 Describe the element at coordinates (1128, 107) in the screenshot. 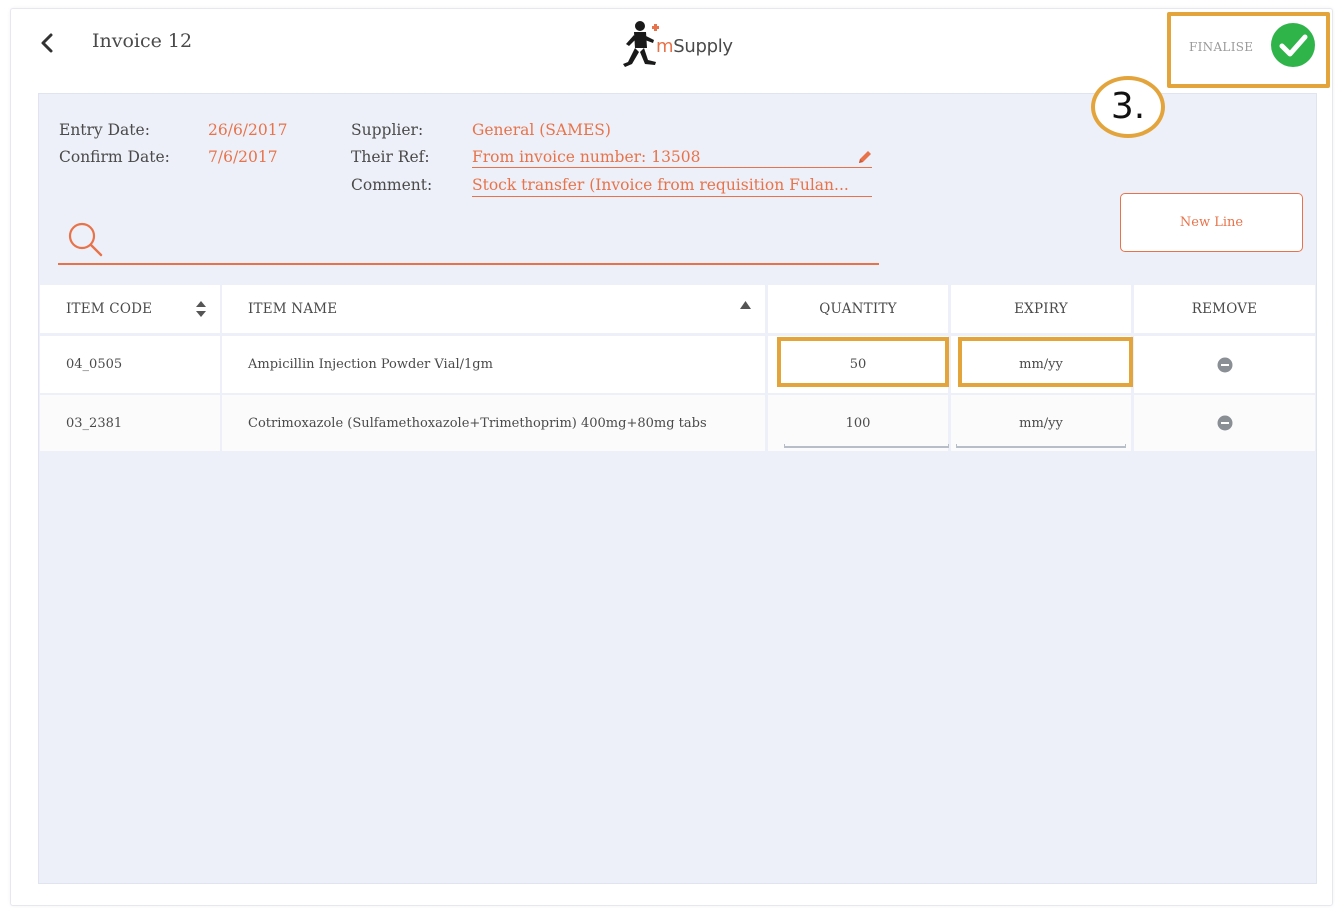

I see `step-number-badge: 3.` at that location.